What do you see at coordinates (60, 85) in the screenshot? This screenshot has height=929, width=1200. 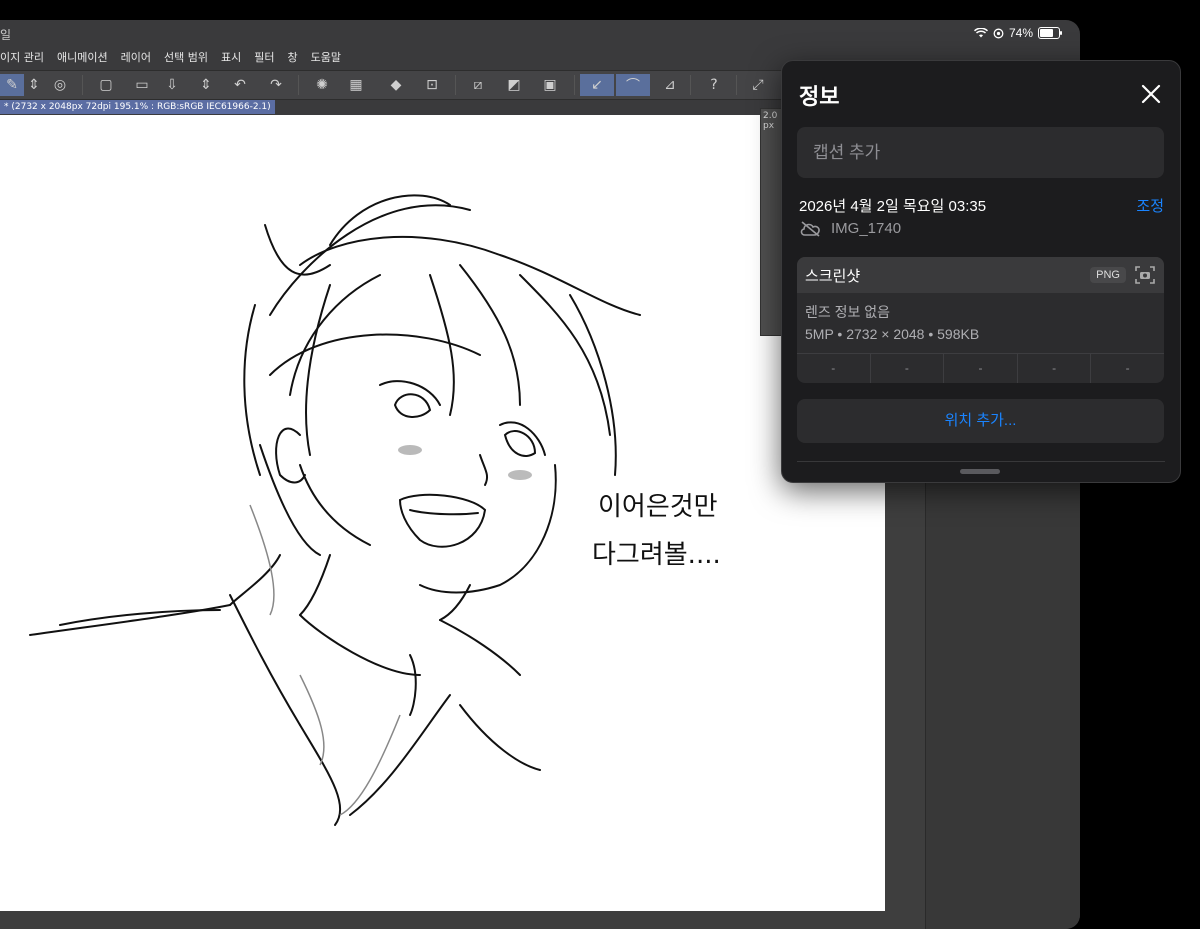 I see `app-icon: ◎` at bounding box center [60, 85].